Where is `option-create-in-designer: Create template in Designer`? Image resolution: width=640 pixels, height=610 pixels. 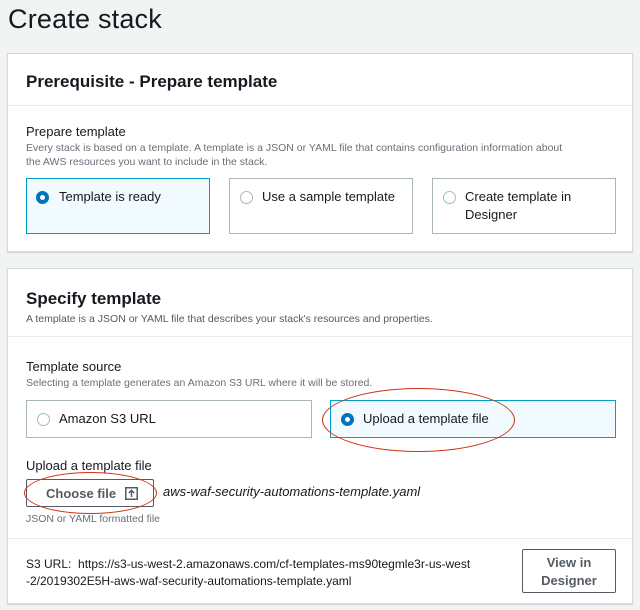
option-create-in-designer: Create template in Designer is located at coordinates (524, 206).